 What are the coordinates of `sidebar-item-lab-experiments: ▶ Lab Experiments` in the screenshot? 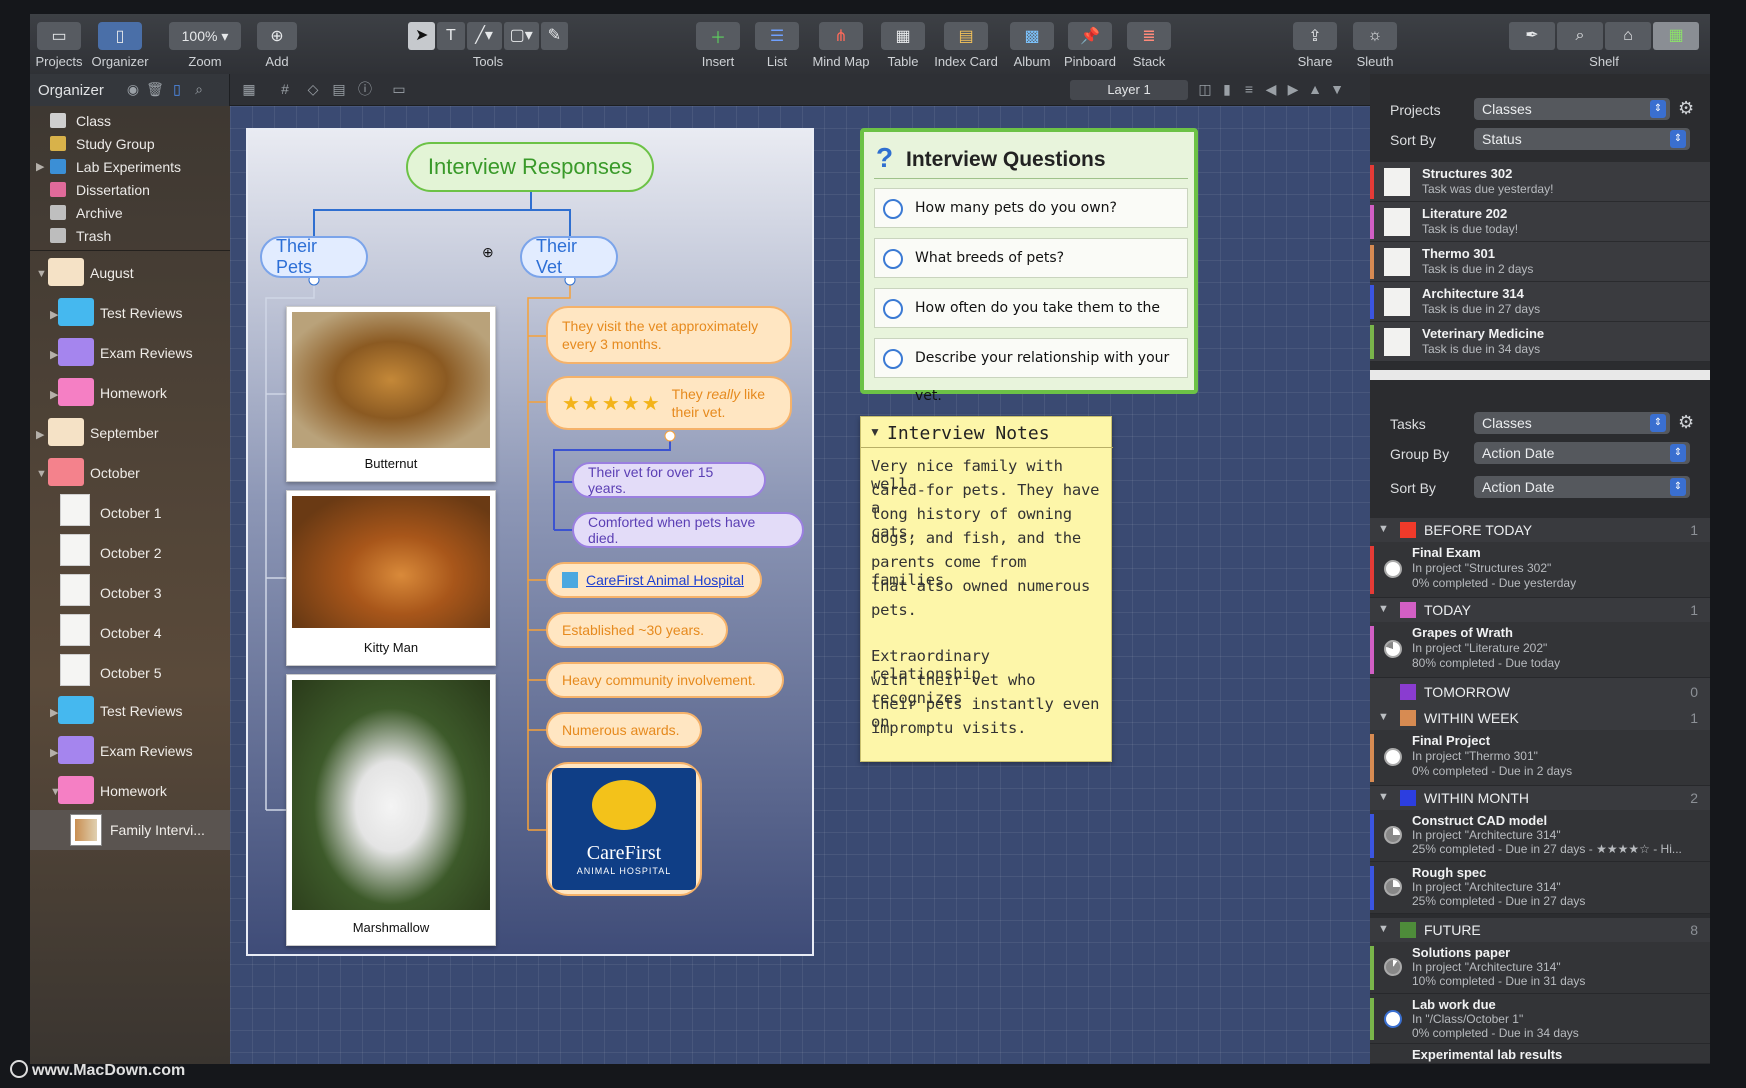 It's located at (130, 167).